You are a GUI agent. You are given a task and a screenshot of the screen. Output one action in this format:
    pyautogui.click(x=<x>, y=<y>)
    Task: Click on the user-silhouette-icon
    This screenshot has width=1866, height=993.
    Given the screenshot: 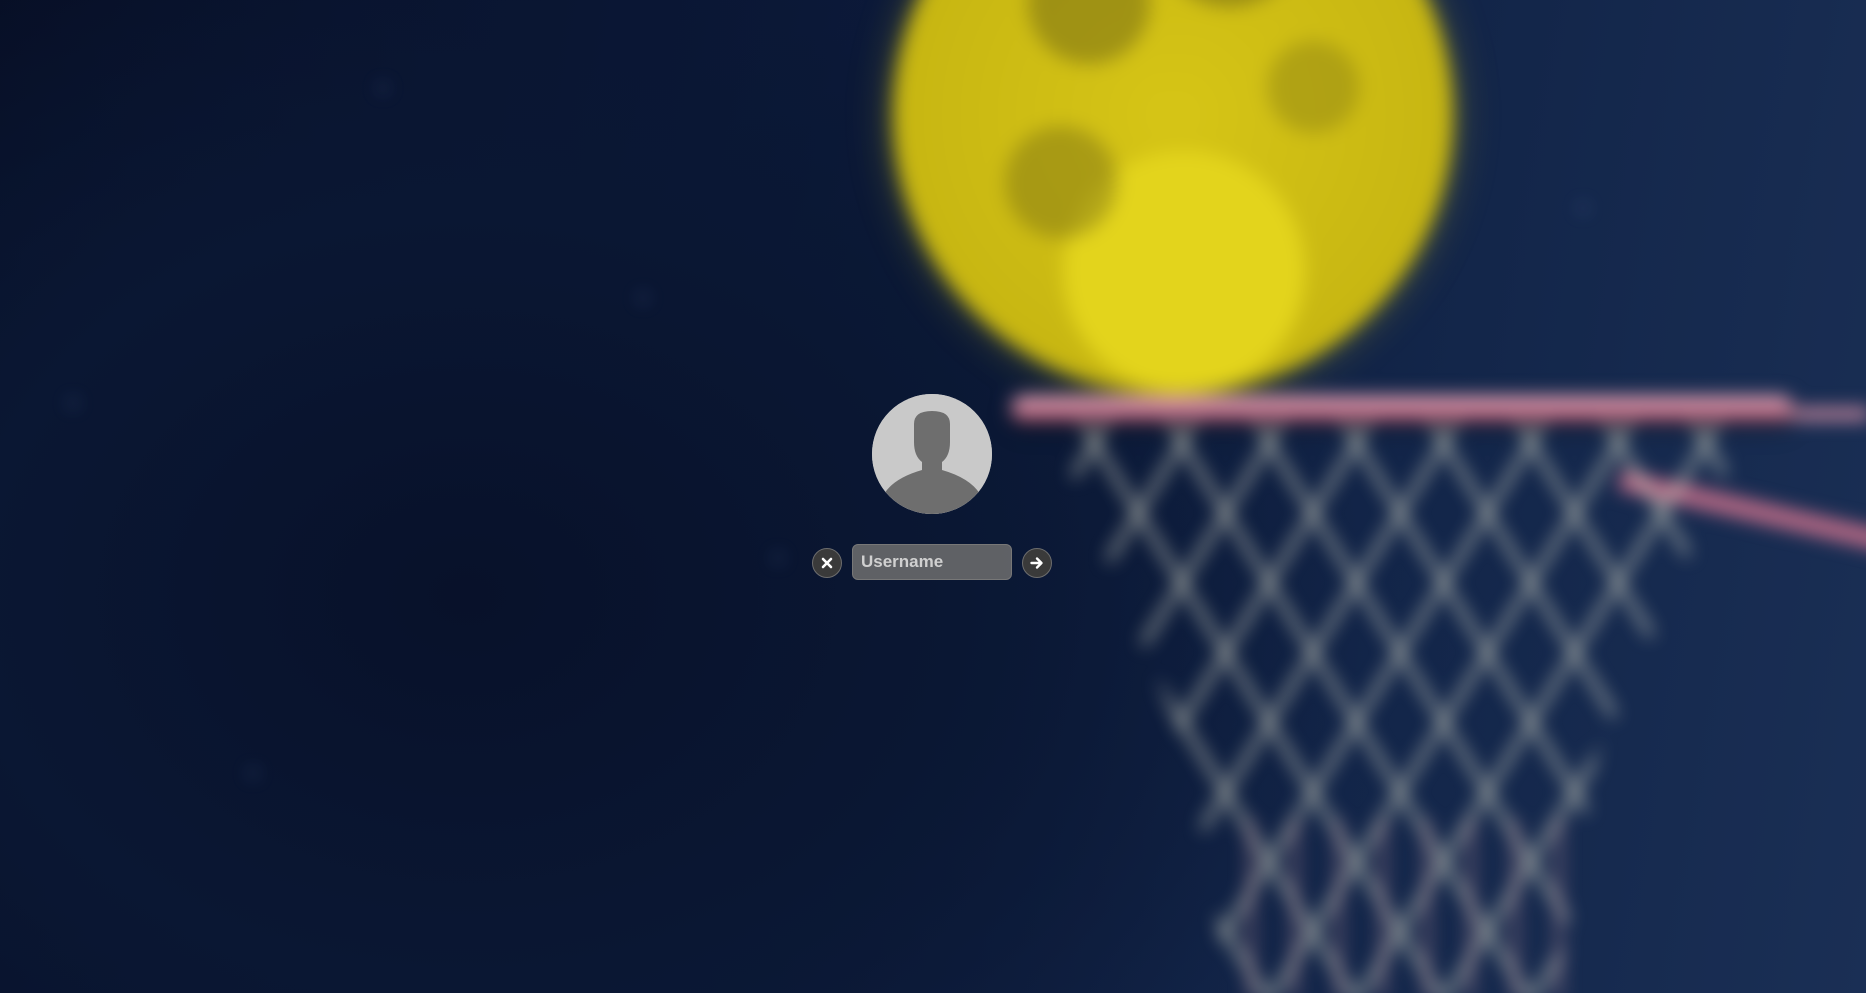 What is the action you would take?
    pyautogui.click(x=932, y=454)
    